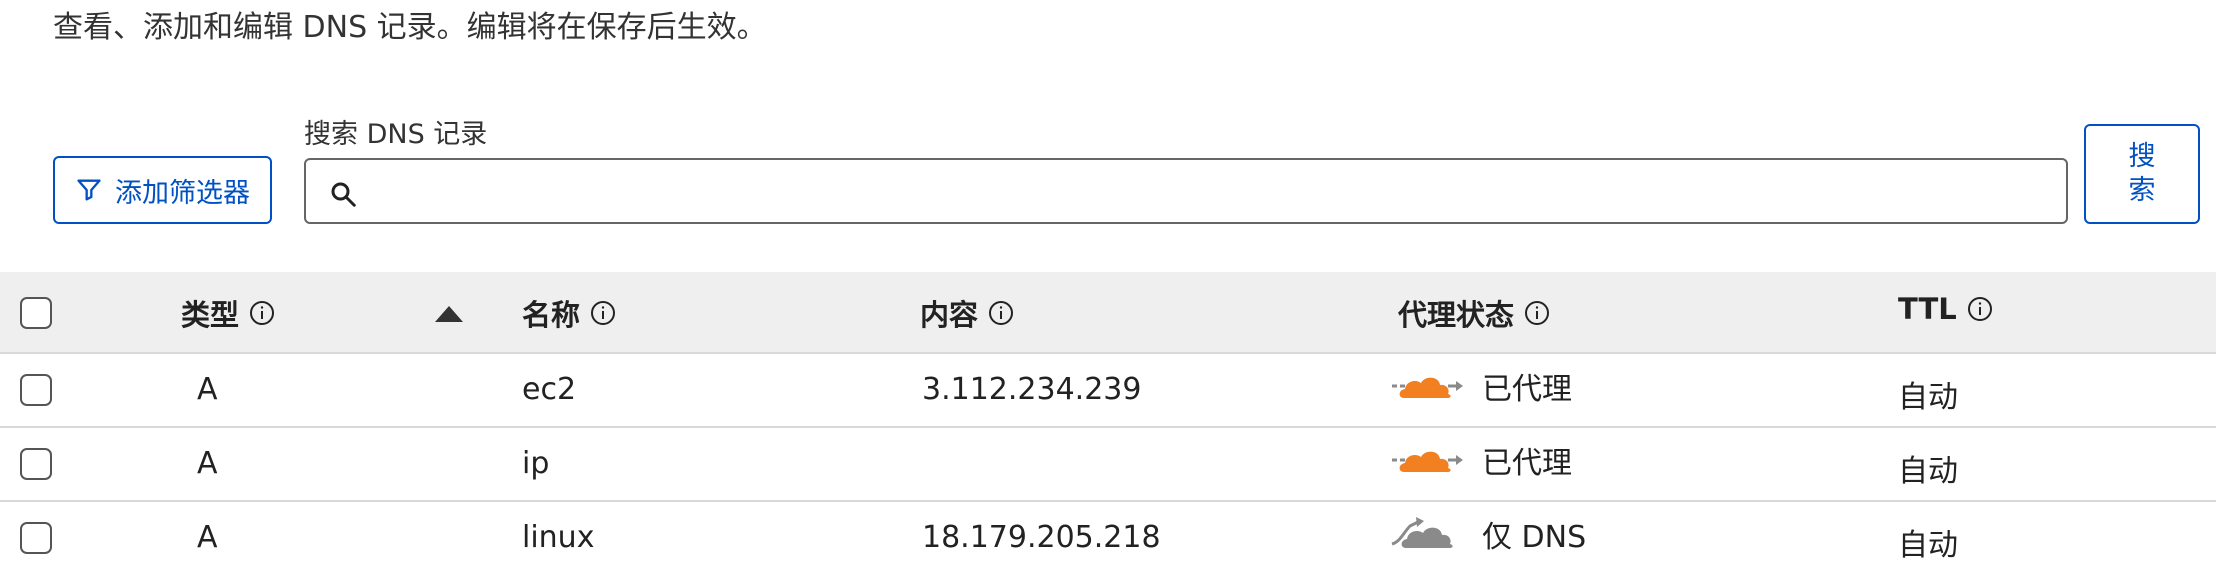 This screenshot has height=572, width=2216. I want to click on table-row: A linux 18.179.205.218 仅 DNS 自动, so click(1108, 537).